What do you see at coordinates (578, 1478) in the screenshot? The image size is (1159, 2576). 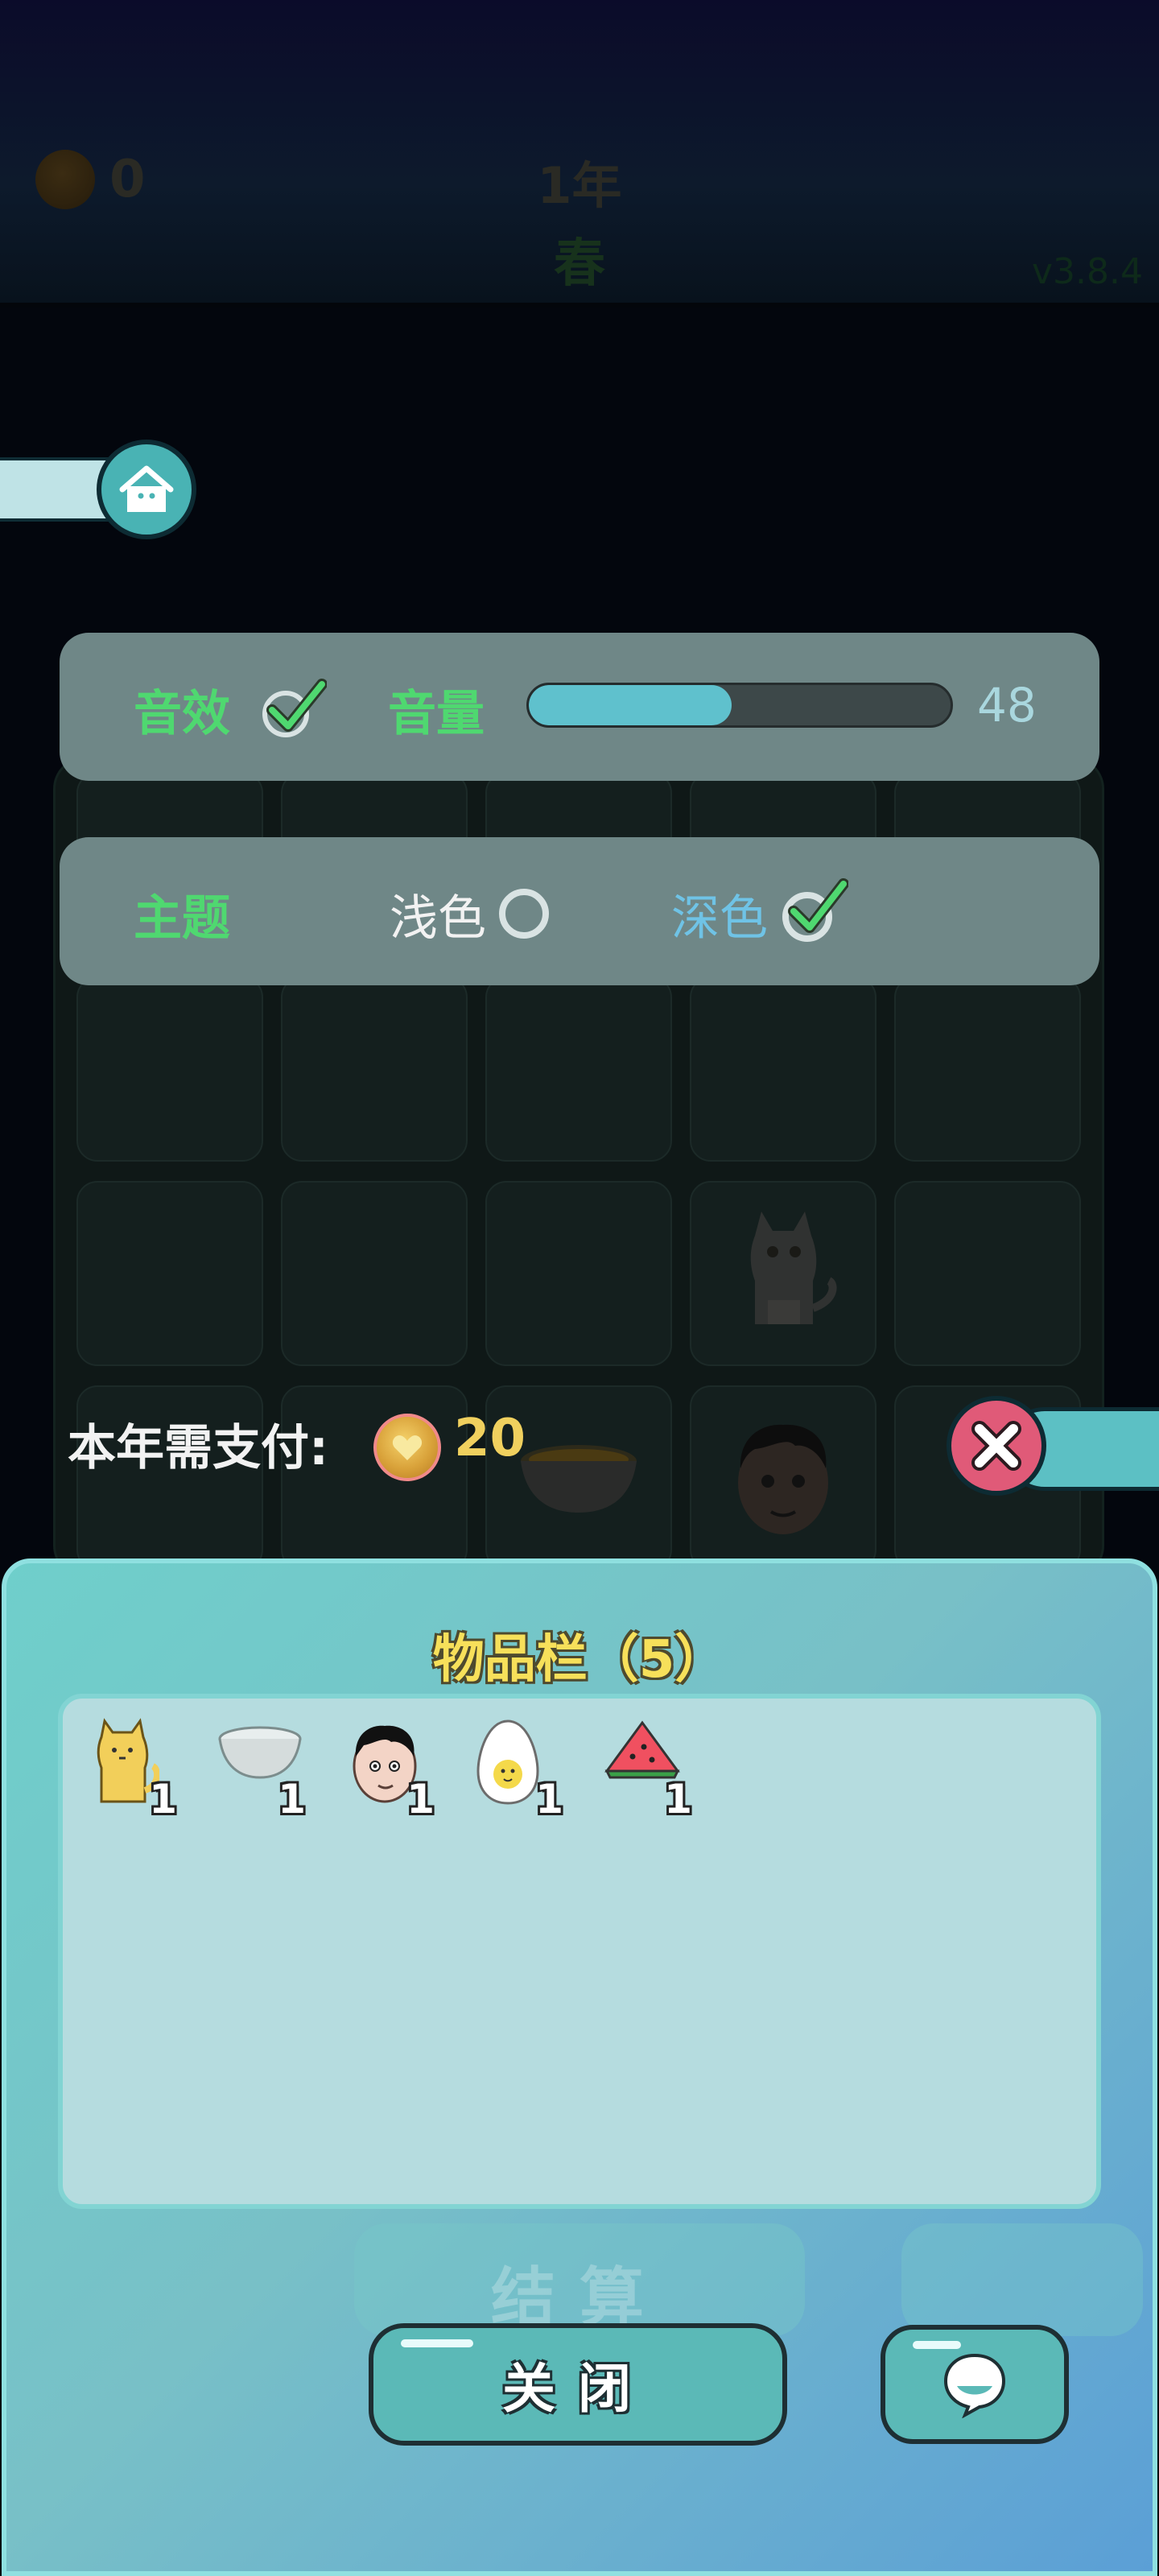 I see `bowl-icon` at bounding box center [578, 1478].